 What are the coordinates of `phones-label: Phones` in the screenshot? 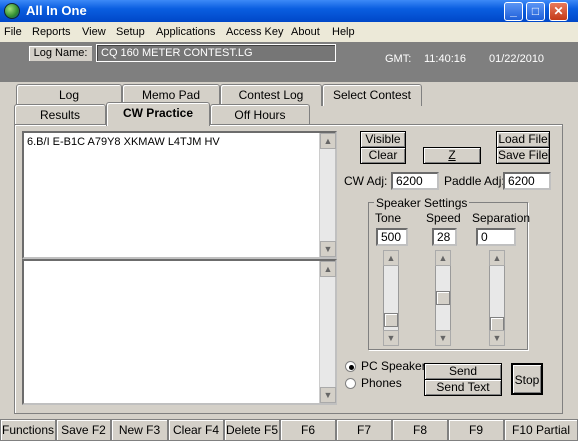 It's located at (381, 383).